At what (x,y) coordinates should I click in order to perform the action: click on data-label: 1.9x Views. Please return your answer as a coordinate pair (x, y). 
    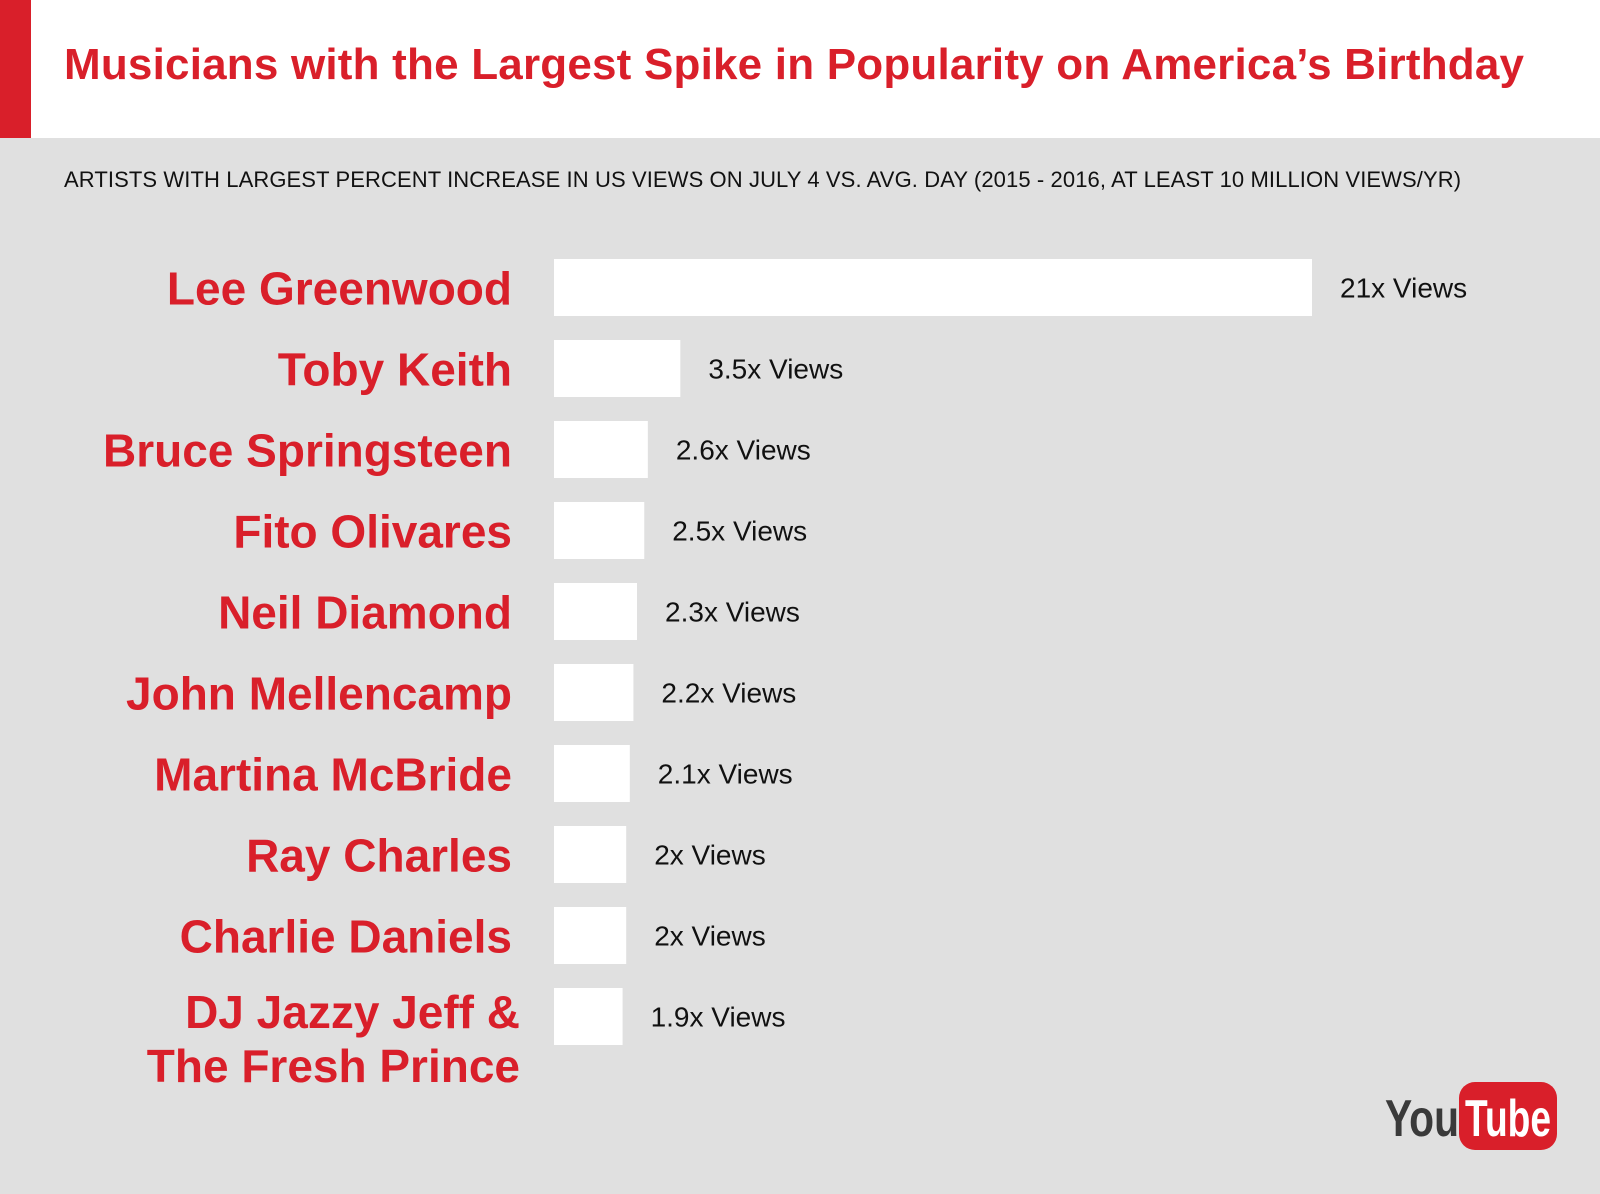
    Looking at the image, I should click on (718, 1017).